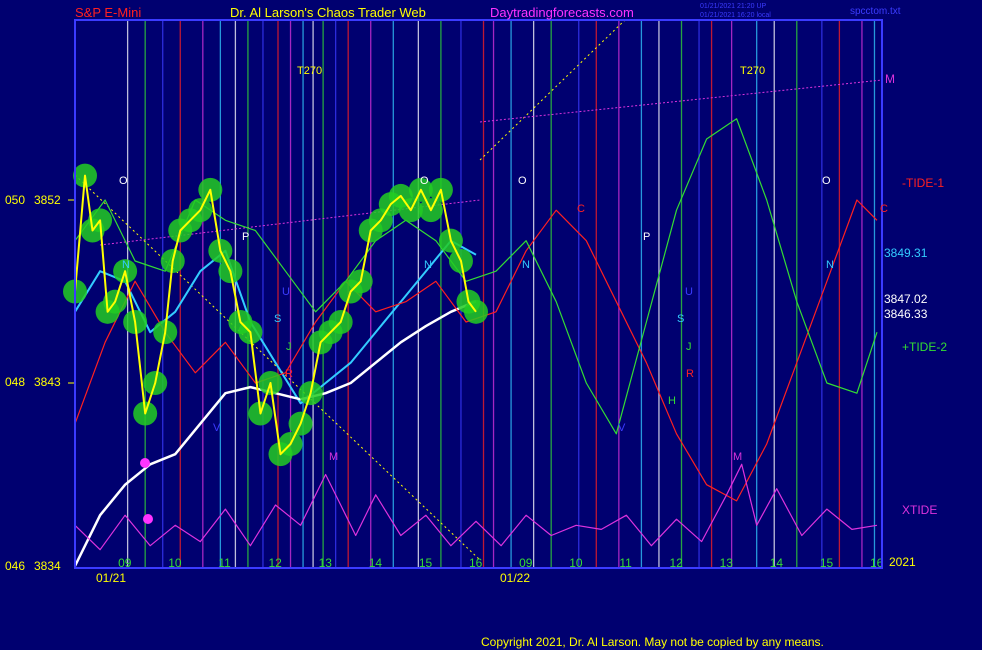 The width and height of the screenshot is (982, 650). Describe the element at coordinates (890, 79) in the screenshot. I see `label-m-line: M` at that location.